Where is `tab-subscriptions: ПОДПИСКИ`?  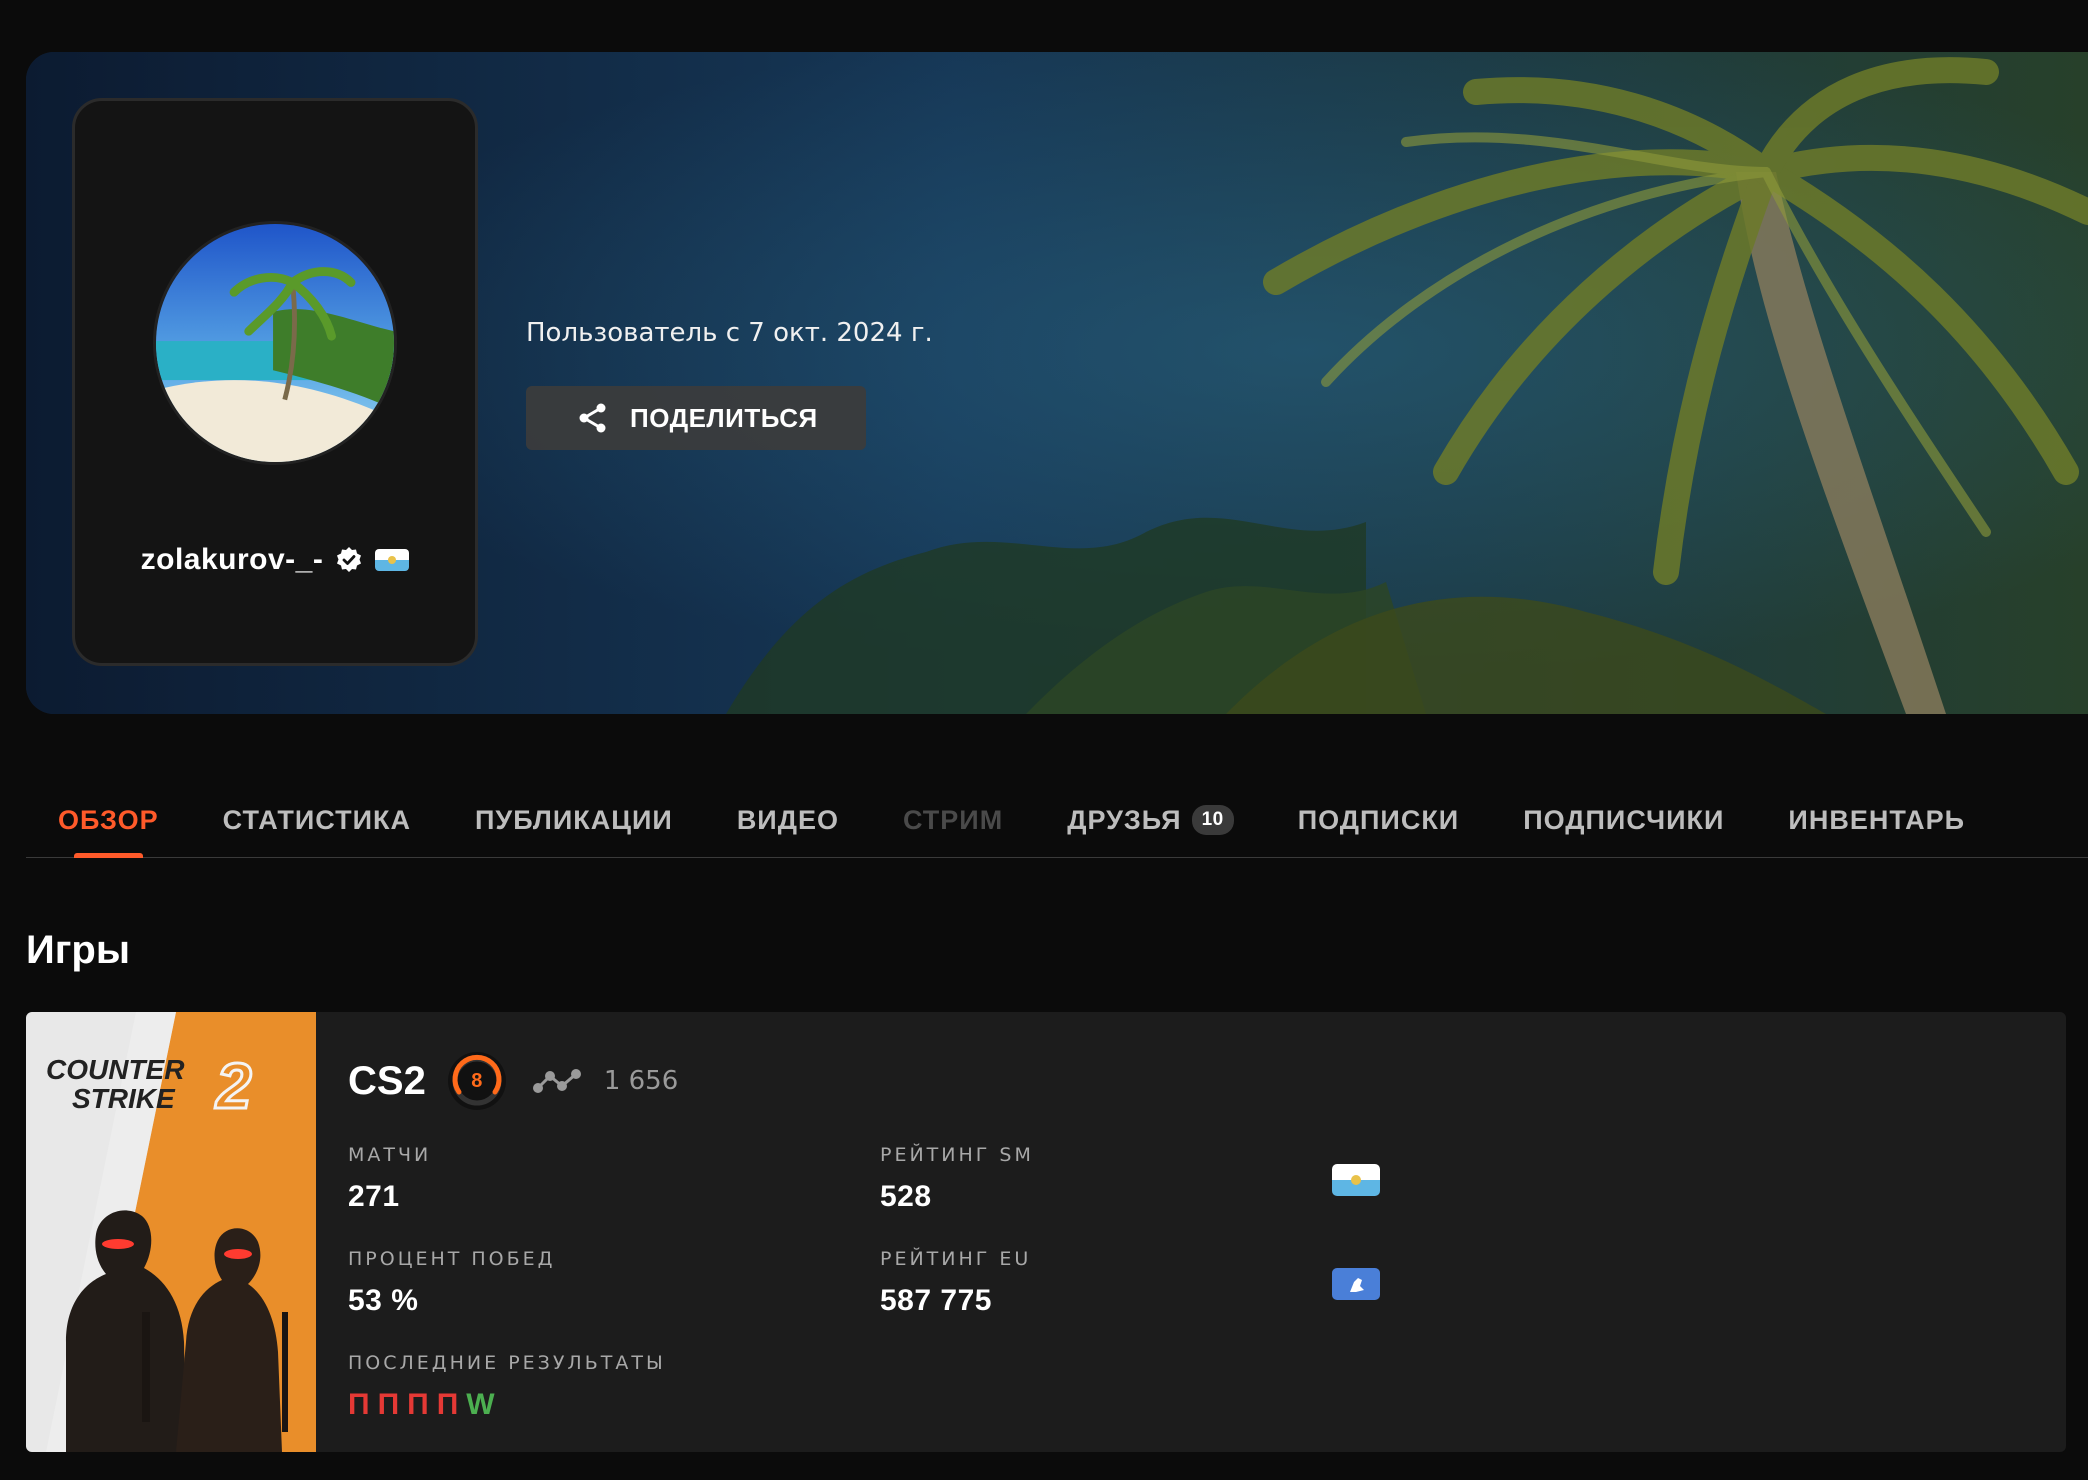 tab-subscriptions: ПОДПИСКИ is located at coordinates (1378, 820).